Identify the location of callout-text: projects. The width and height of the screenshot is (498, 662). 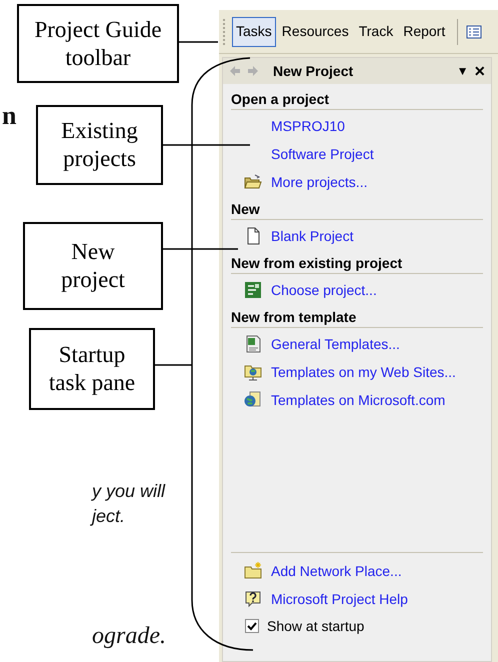
(99, 159).